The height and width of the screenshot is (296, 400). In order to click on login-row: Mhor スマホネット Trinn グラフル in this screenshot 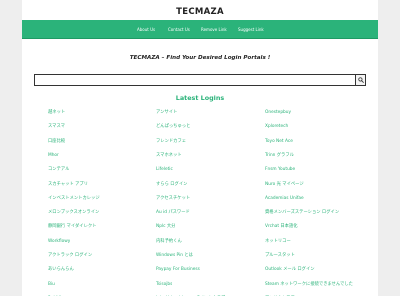, I will do `click(200, 155)`.